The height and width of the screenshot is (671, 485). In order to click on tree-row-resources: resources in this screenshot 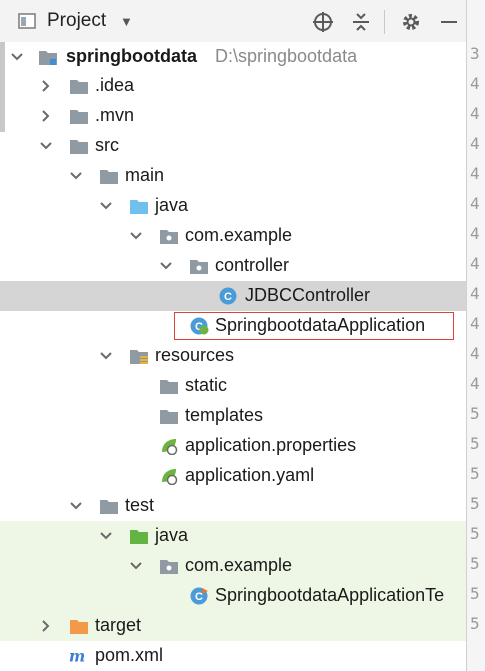, I will do `click(233, 356)`.